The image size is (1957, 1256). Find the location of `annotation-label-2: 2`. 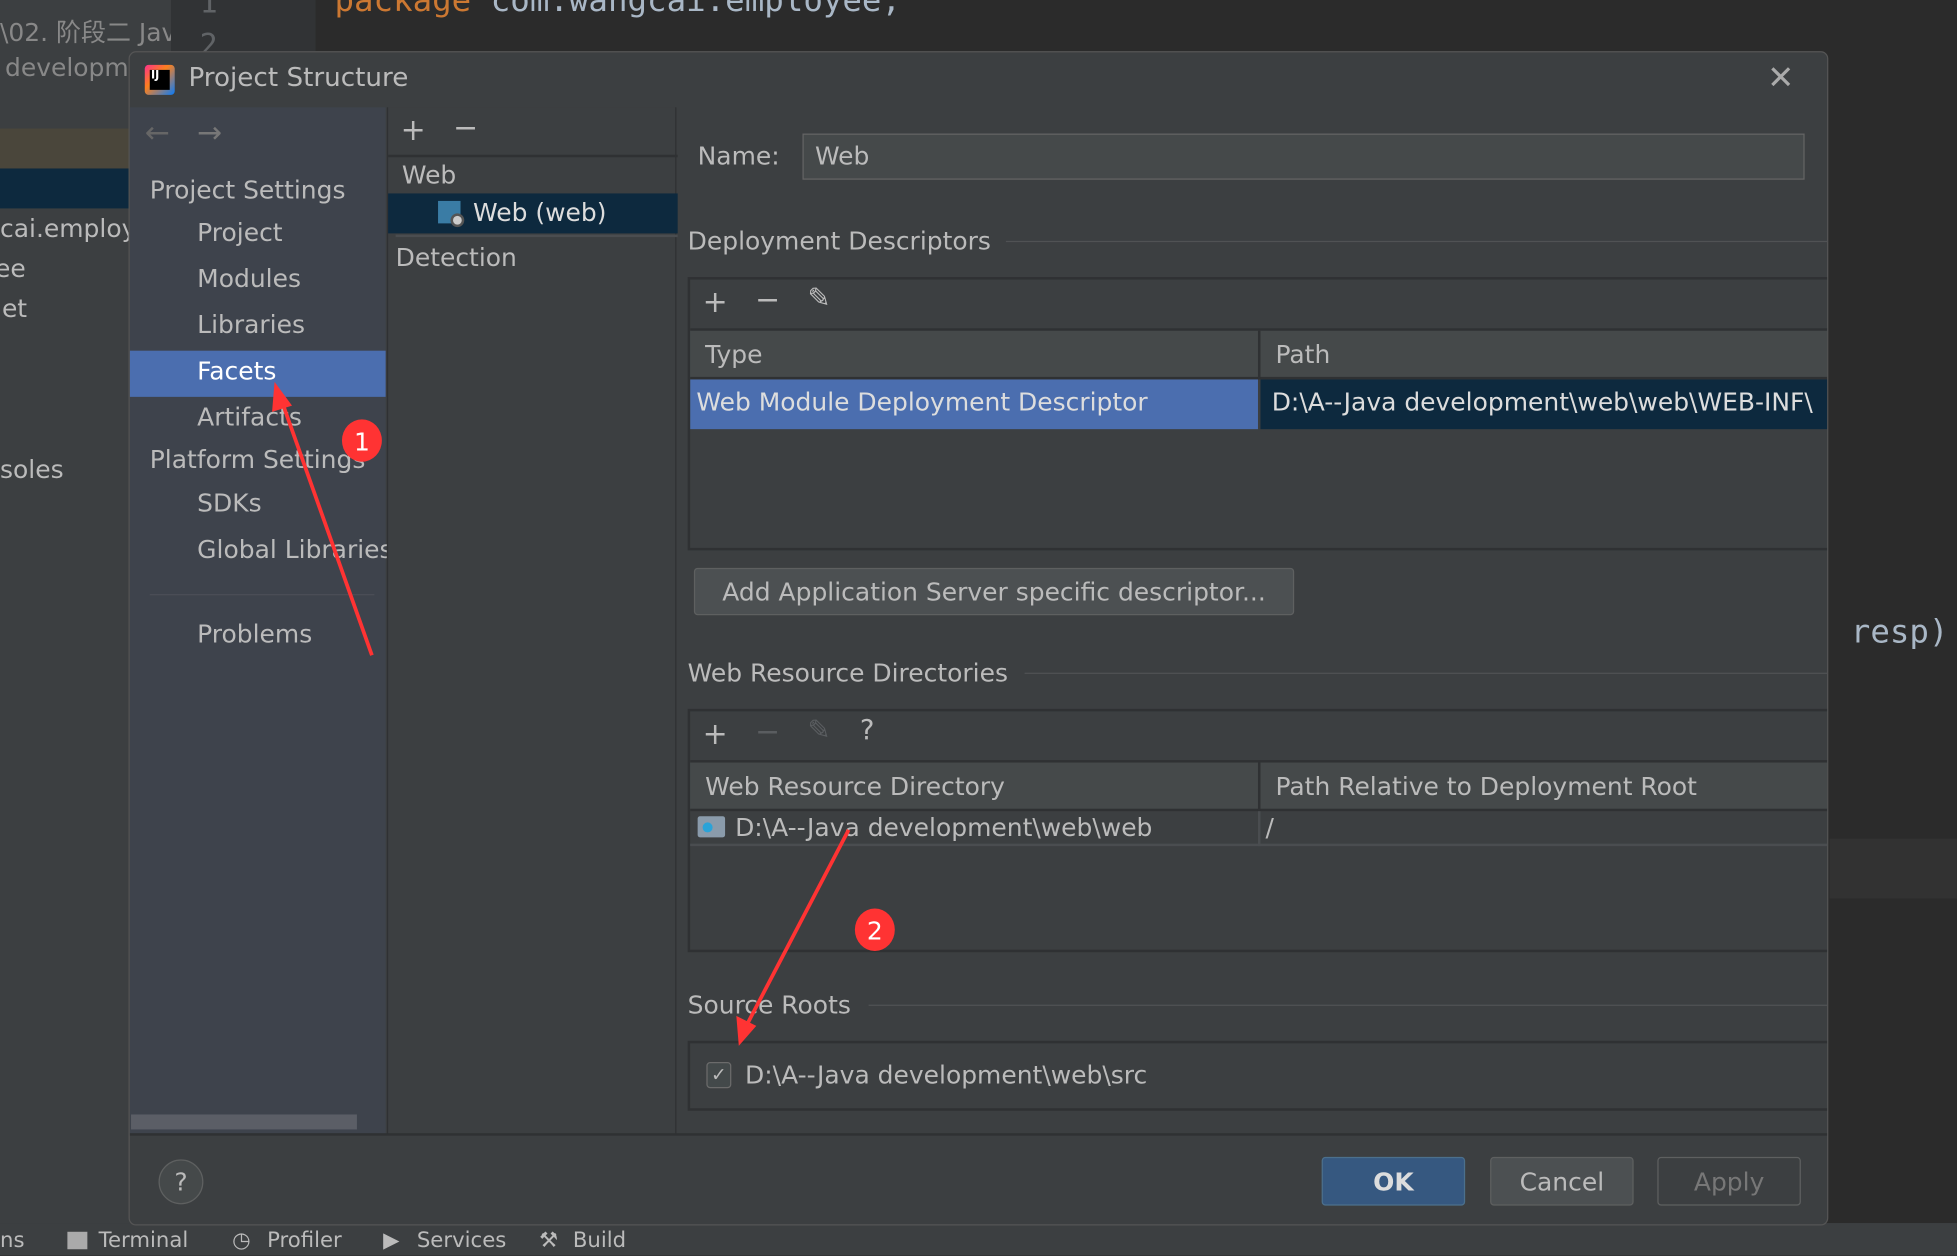

annotation-label-2: 2 is located at coordinates (875, 931).